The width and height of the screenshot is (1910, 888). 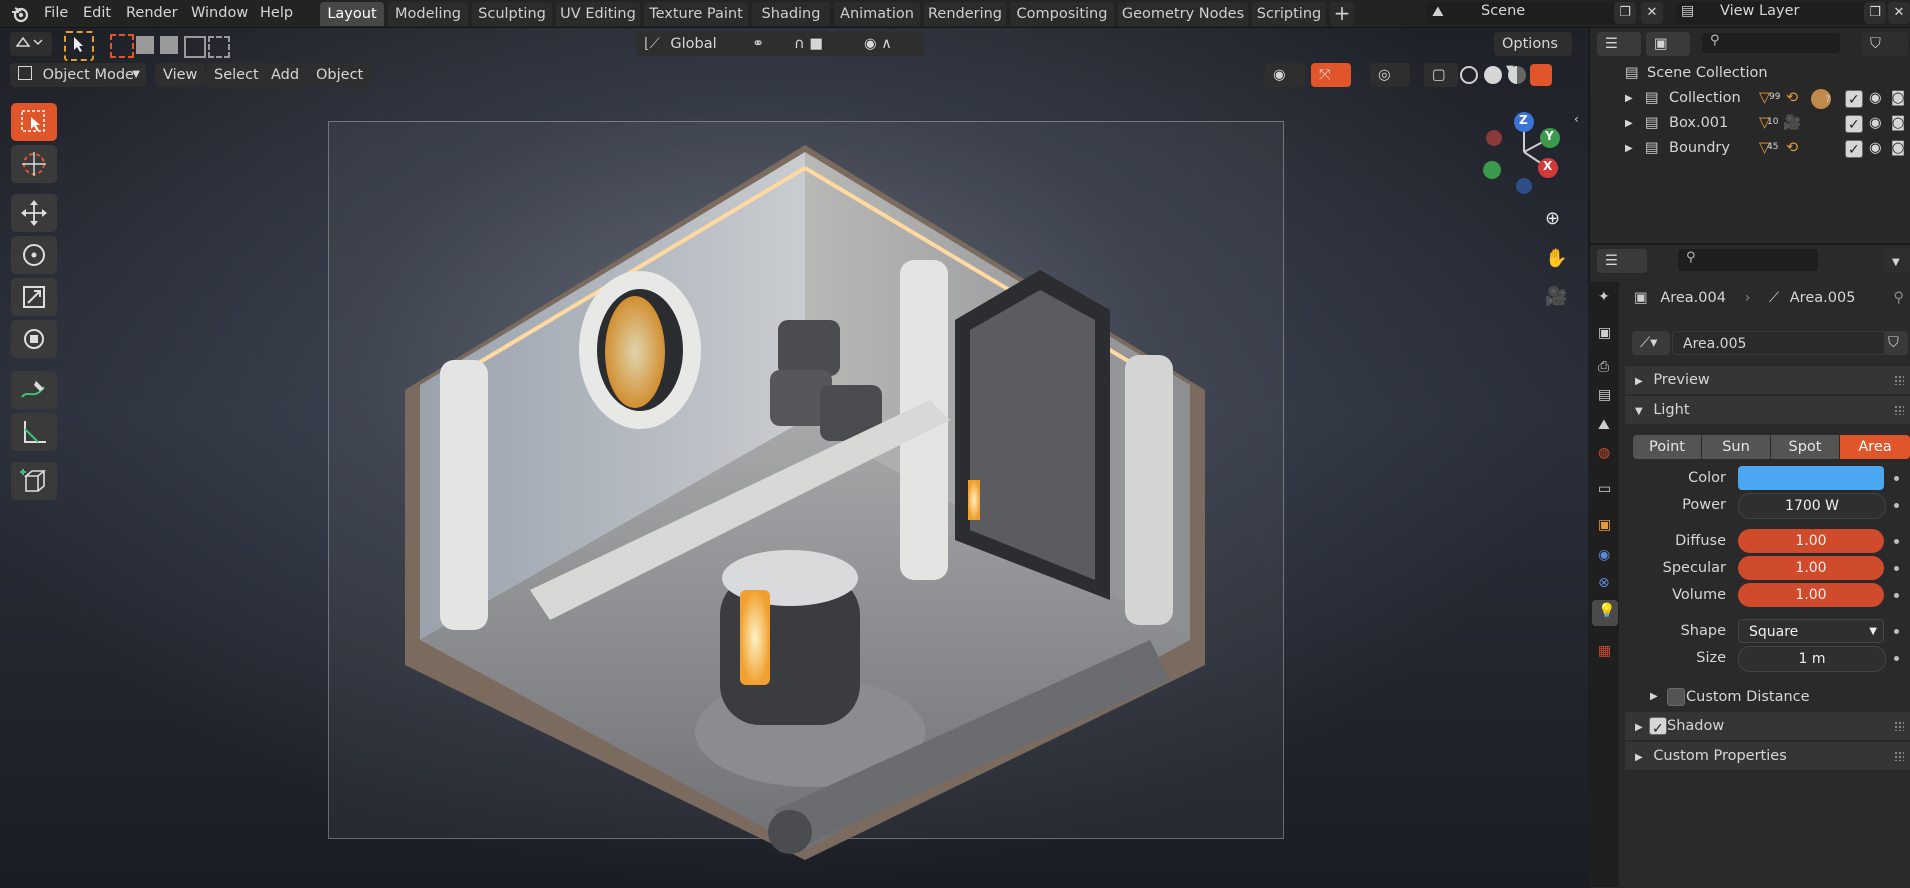 What do you see at coordinates (1667, 447) in the screenshot?
I see `light-type-point: Point` at bounding box center [1667, 447].